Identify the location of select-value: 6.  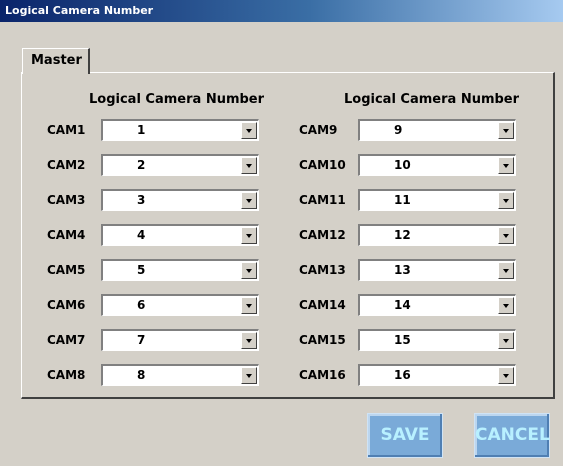
(141, 305).